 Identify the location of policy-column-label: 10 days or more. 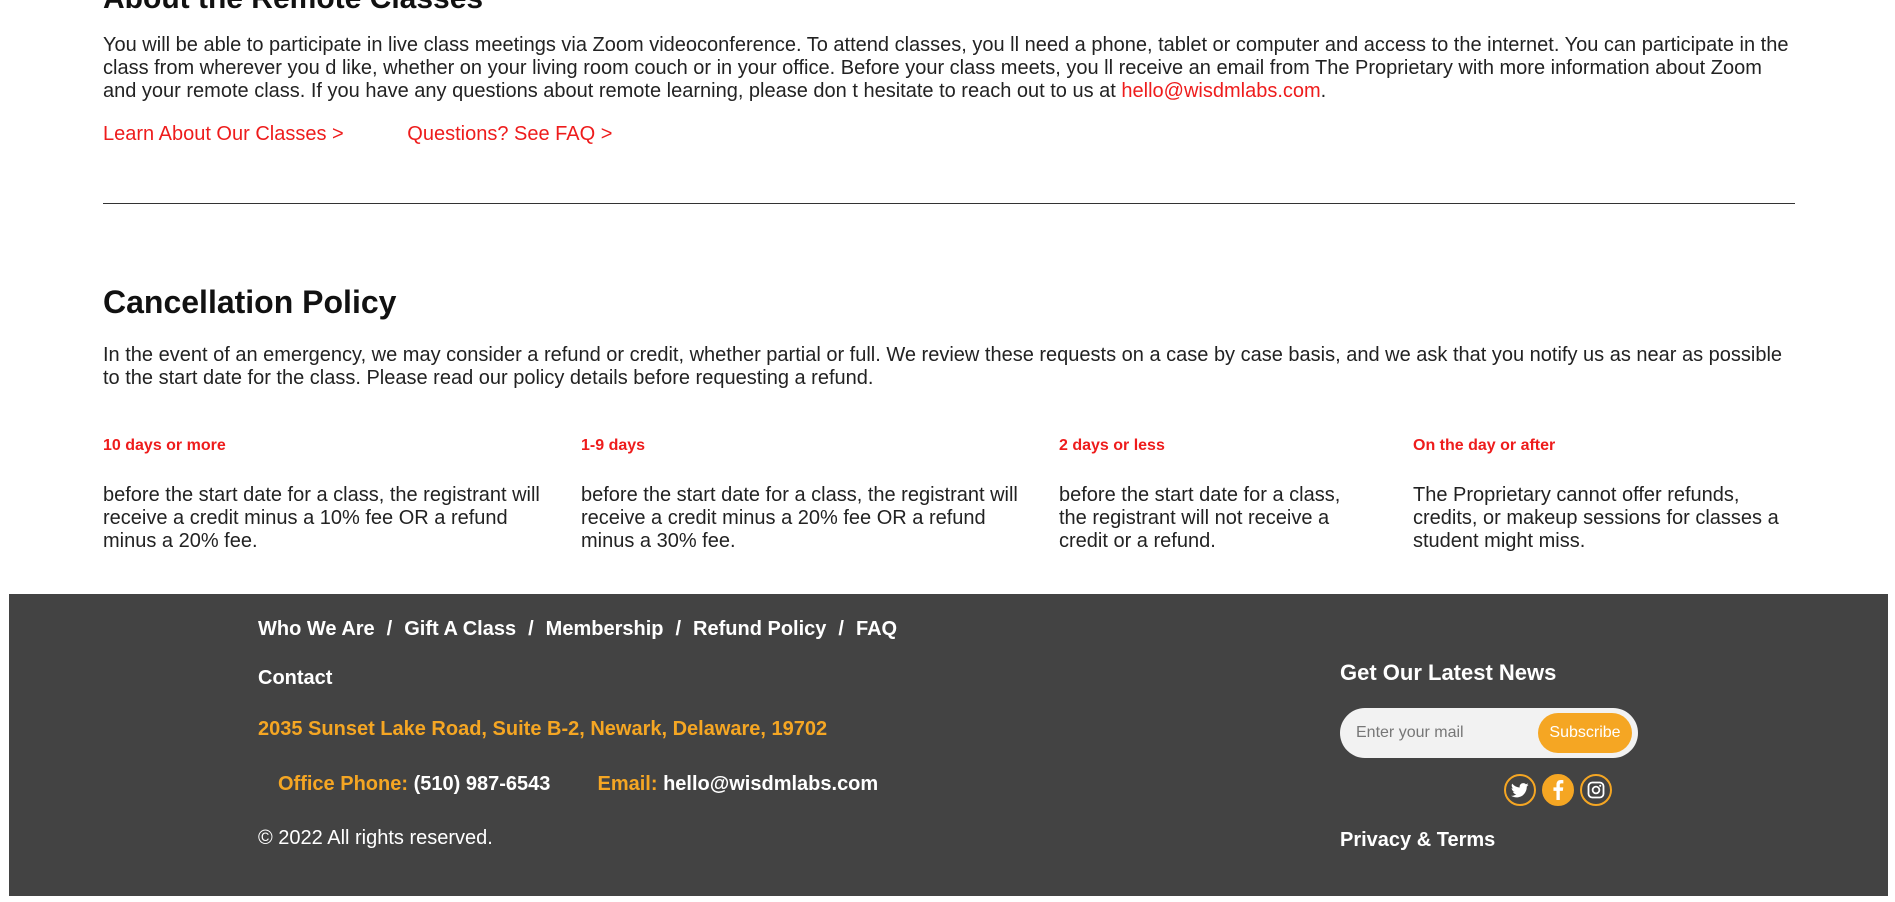
(164, 445).